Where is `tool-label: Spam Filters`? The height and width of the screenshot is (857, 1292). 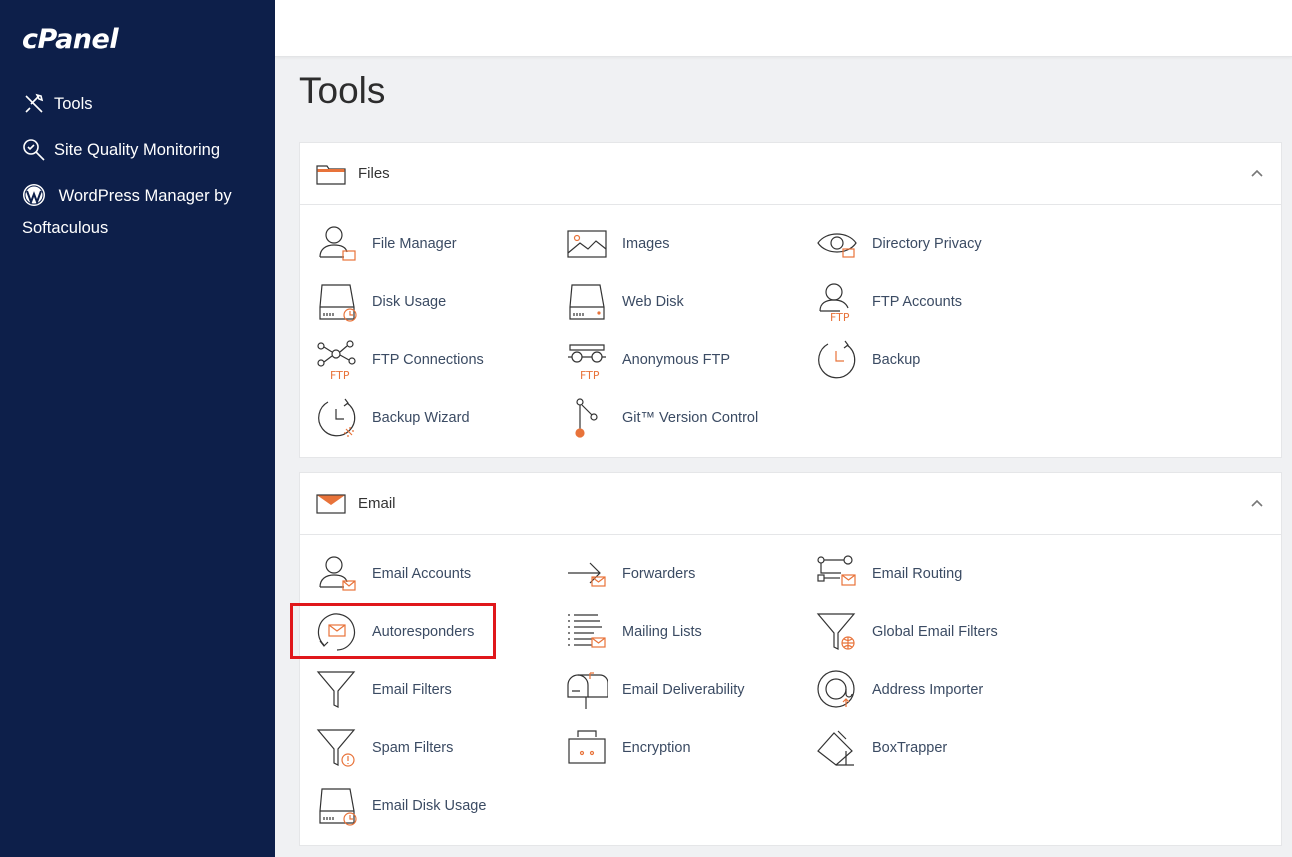 tool-label: Spam Filters is located at coordinates (413, 748).